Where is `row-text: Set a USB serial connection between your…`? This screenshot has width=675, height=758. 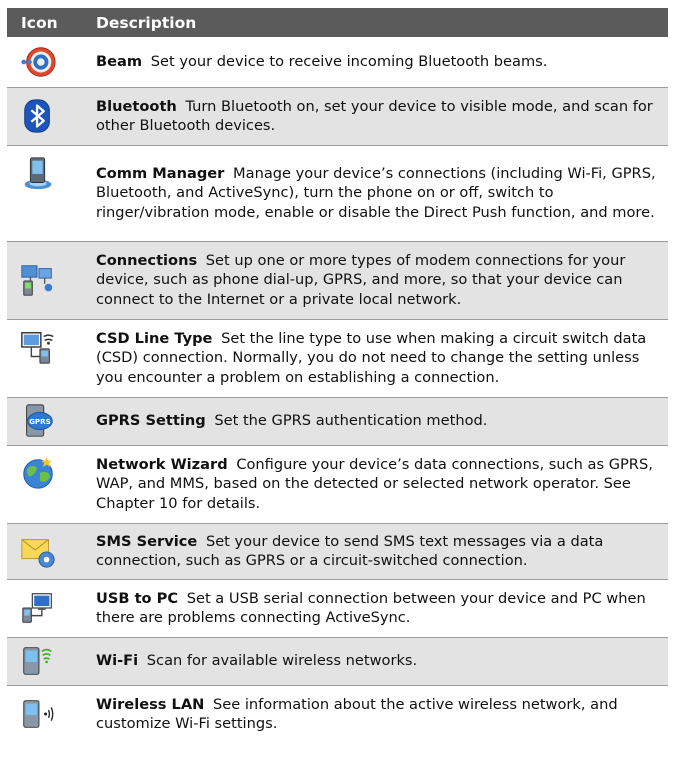
row-text: Set a USB serial connection between your… is located at coordinates (371, 608).